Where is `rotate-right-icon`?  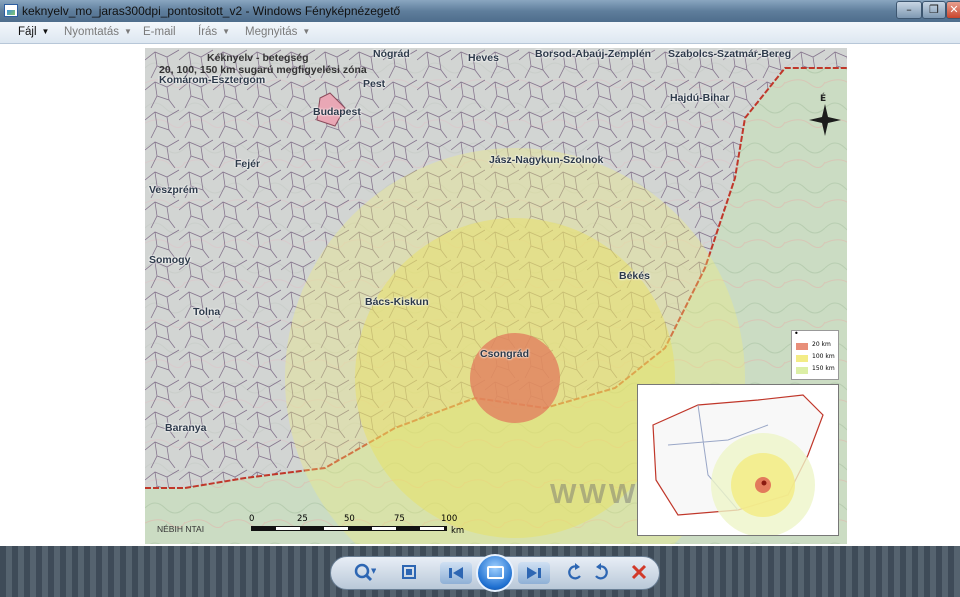
rotate-right-icon is located at coordinates (601, 574).